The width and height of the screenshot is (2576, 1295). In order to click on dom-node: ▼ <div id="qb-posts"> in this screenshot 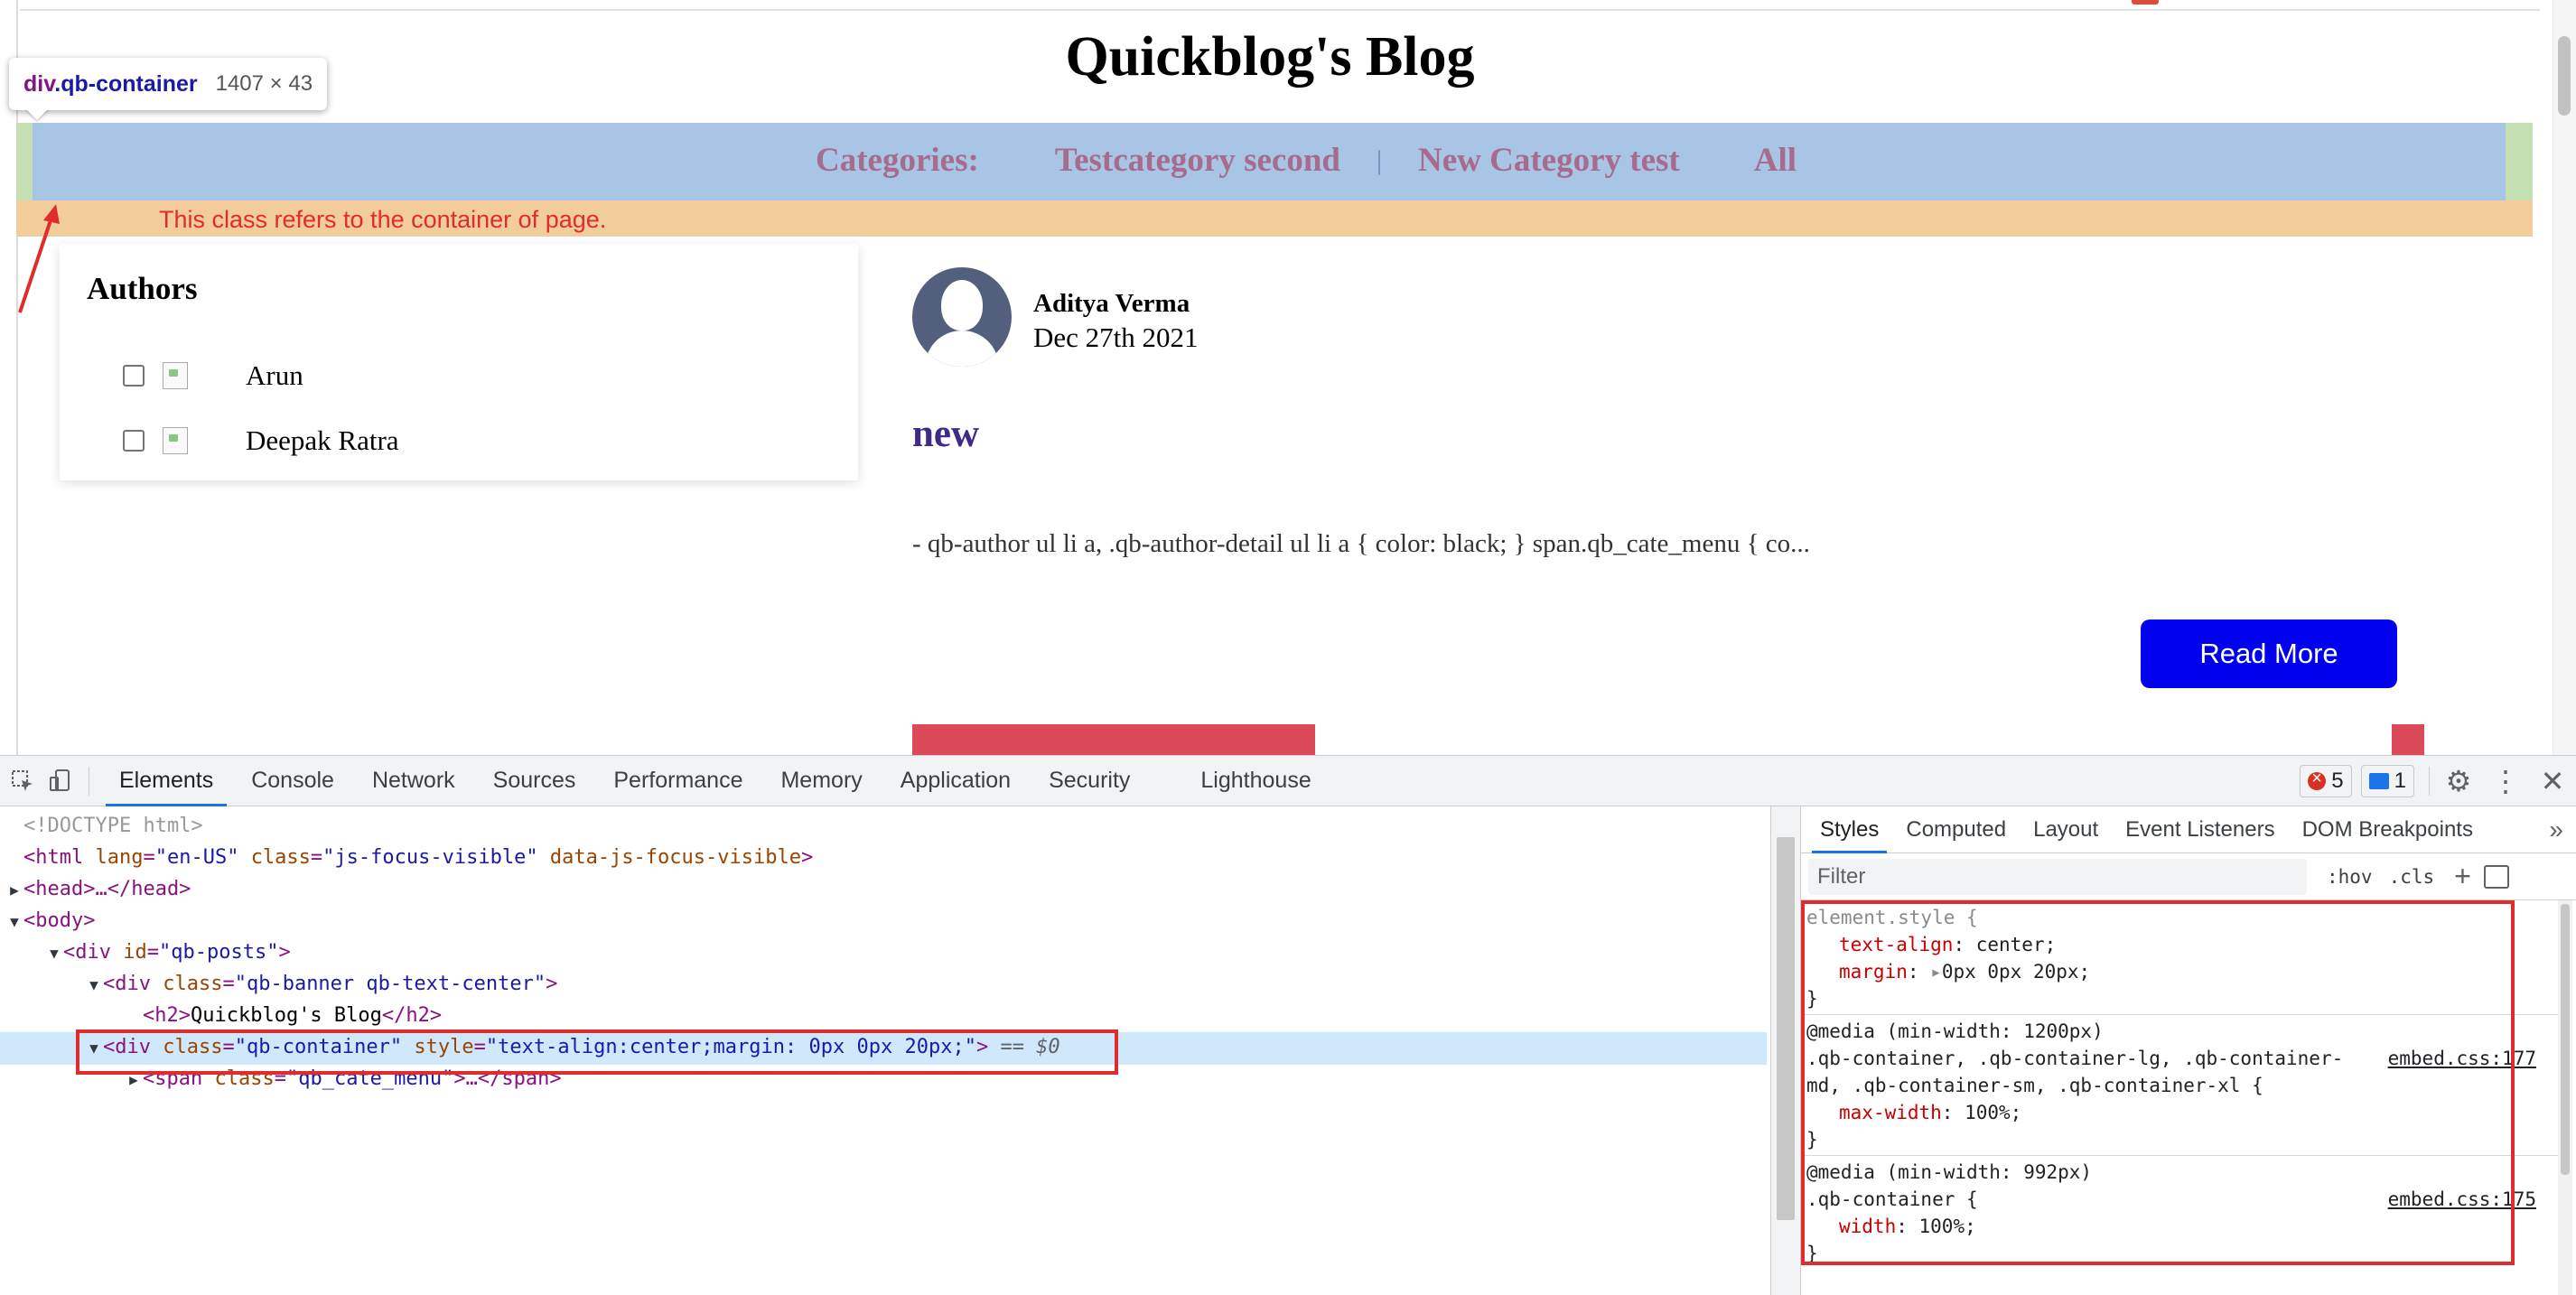, I will do `click(168, 952)`.